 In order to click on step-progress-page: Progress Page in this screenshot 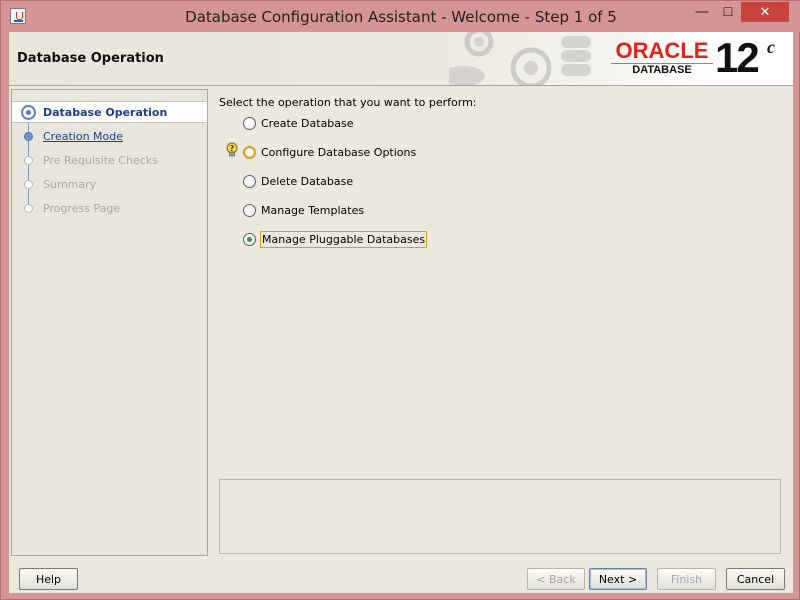, I will do `click(109, 209)`.